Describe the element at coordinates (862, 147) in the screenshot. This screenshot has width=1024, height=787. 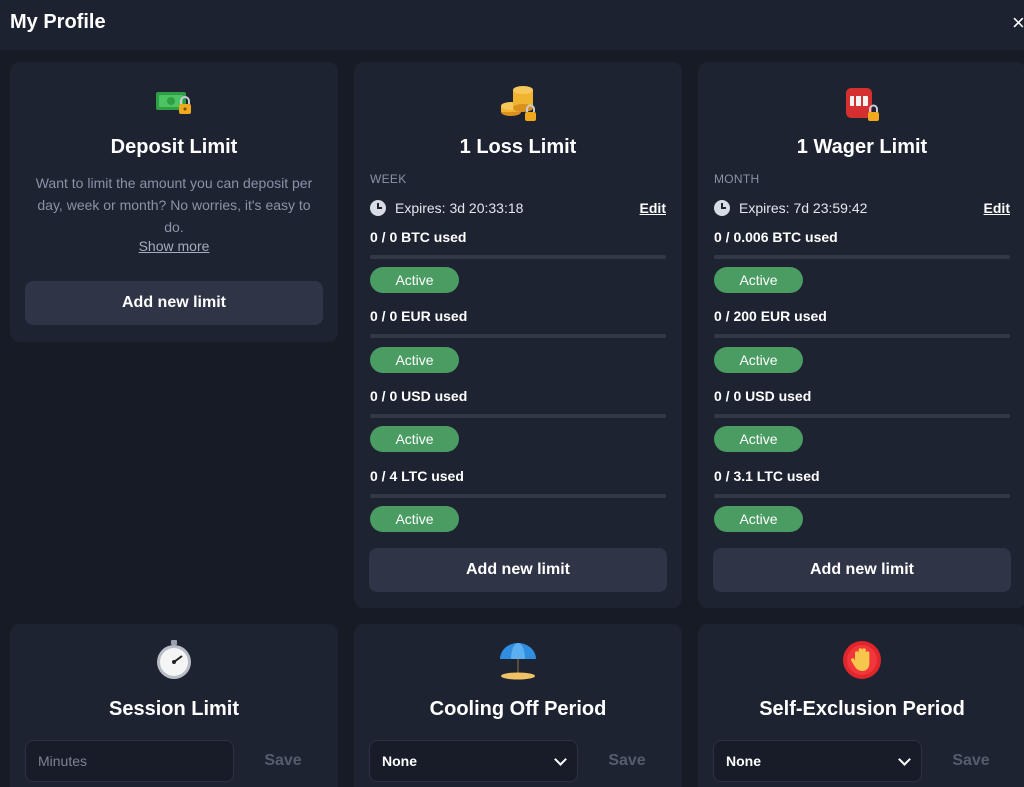
I see `card-title: 1 Wager Limit` at that location.